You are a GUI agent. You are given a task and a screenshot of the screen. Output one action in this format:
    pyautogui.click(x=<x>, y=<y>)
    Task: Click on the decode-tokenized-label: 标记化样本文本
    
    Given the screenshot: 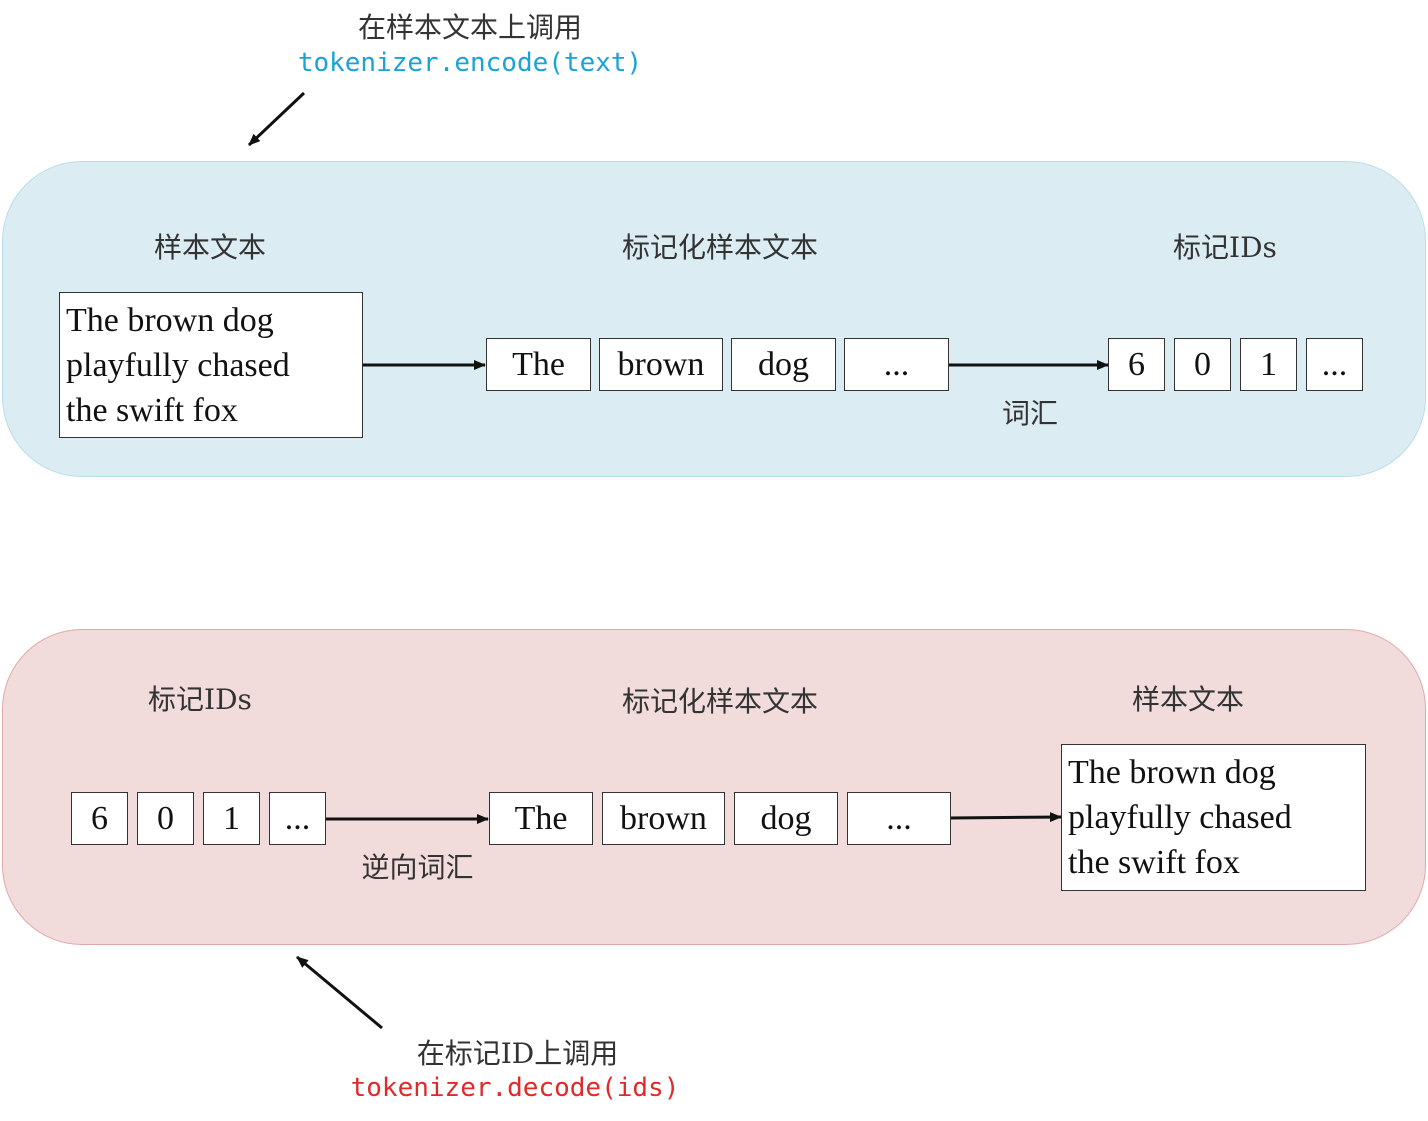 What is the action you would take?
    pyautogui.click(x=719, y=701)
    